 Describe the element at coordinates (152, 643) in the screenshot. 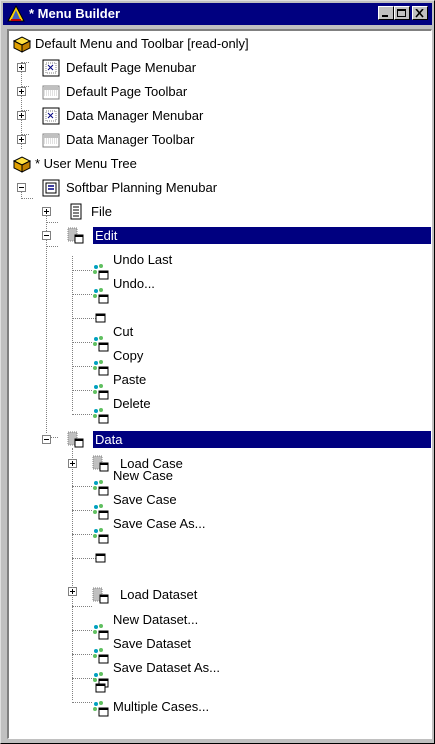

I see `tree-node-label: Save Dataset` at that location.